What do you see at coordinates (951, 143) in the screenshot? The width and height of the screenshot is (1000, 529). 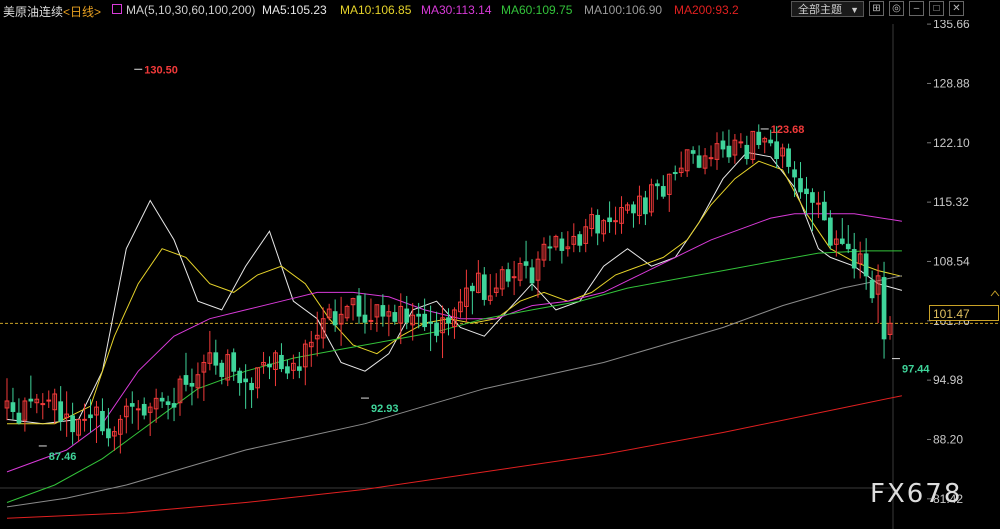 I see `y-tick-label: 122.10` at bounding box center [951, 143].